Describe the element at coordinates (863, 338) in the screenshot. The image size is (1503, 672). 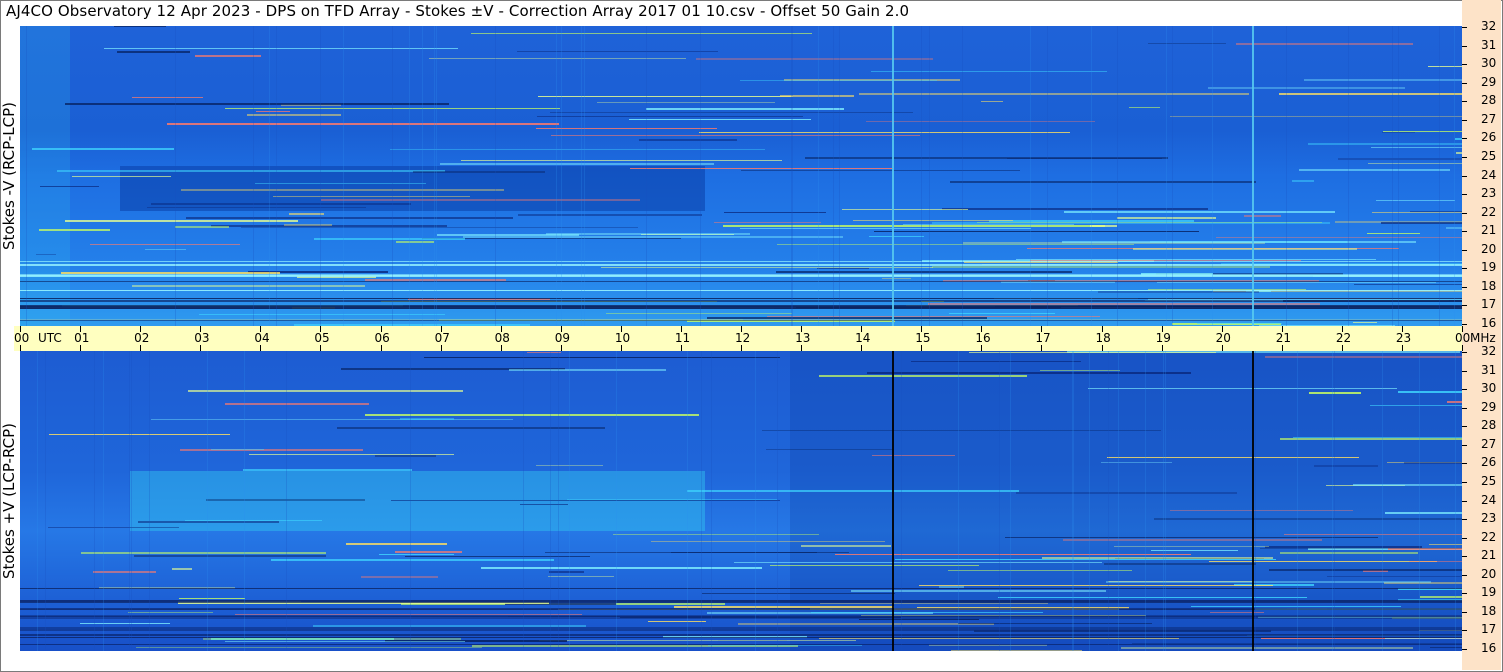
I see `x-tick-label: 14` at that location.